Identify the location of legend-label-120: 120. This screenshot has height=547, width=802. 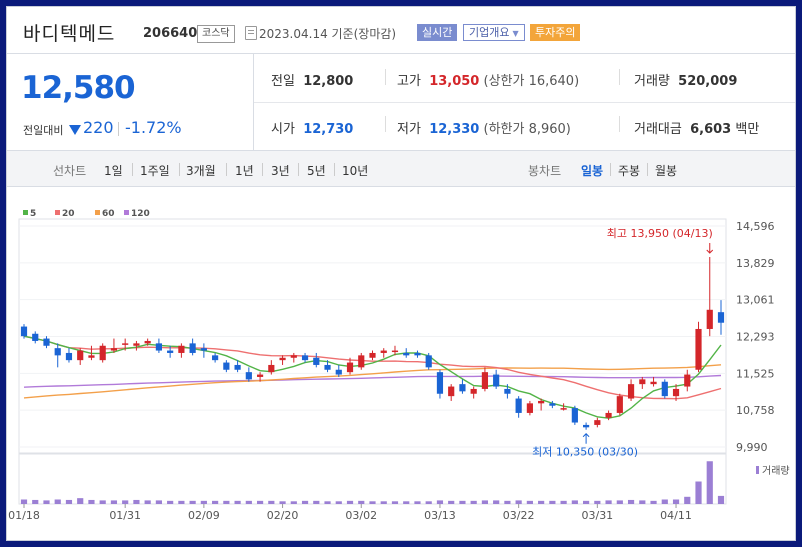
(140, 214).